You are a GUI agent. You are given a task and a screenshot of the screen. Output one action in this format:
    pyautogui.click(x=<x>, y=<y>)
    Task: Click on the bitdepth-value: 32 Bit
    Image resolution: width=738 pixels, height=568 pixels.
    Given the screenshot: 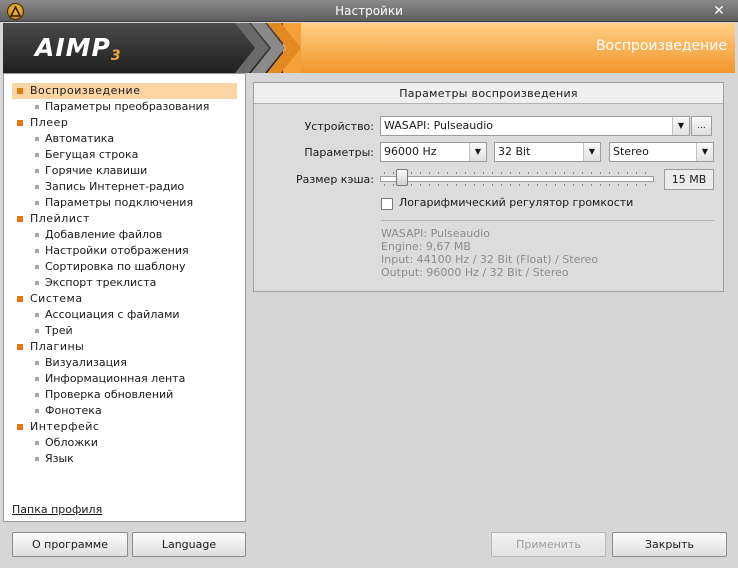 What is the action you would take?
    pyautogui.click(x=514, y=151)
    